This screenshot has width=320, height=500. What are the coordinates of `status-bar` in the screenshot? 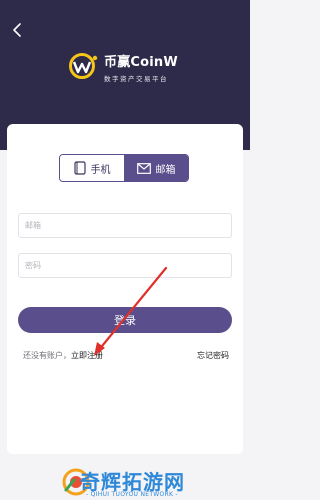 It's located at (125, 6).